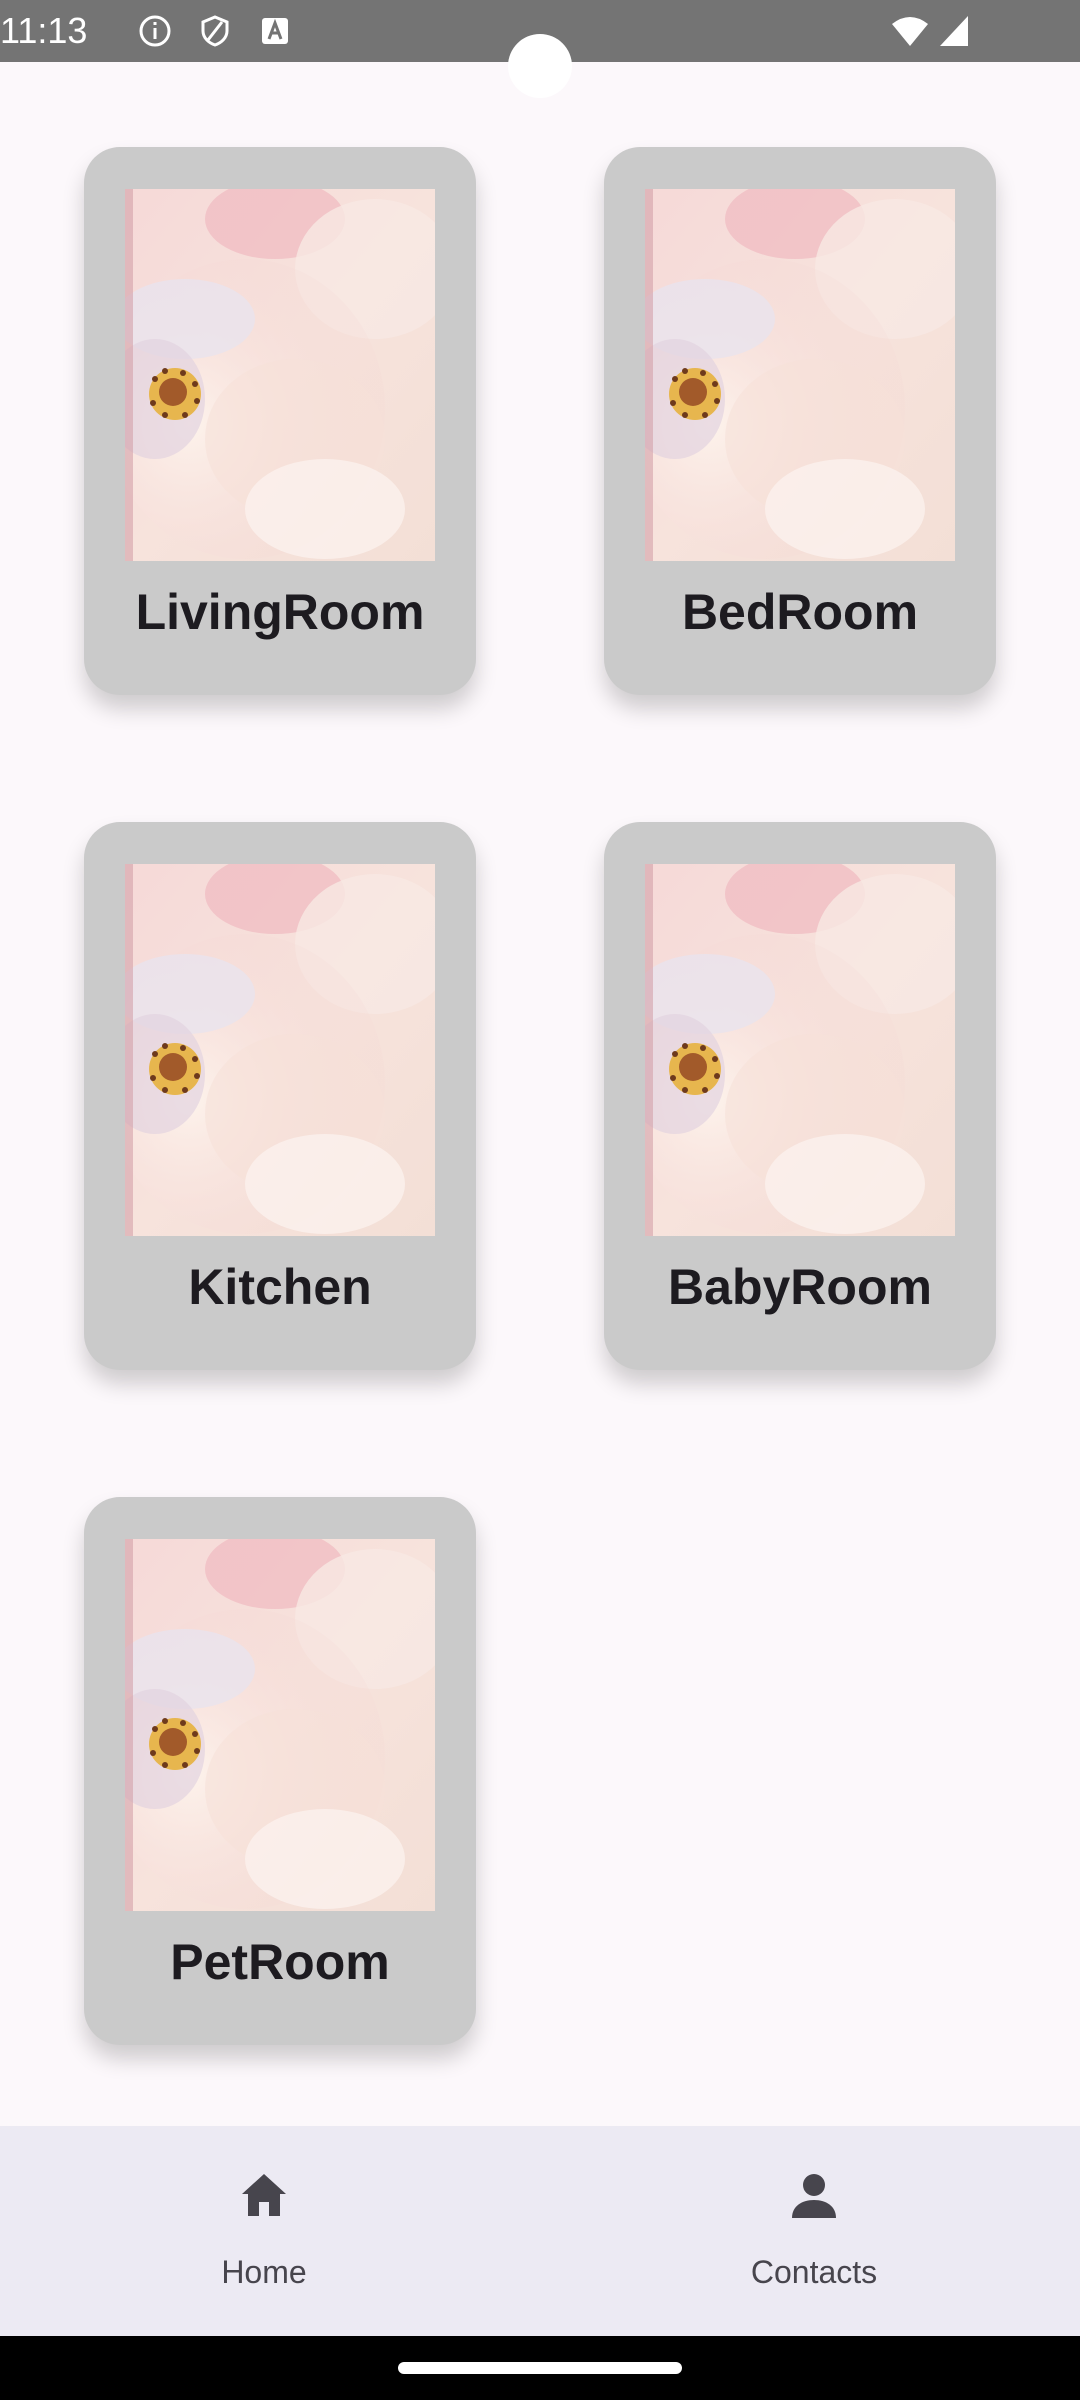  I want to click on room-card-petroom: PetRoom, so click(280, 1771).